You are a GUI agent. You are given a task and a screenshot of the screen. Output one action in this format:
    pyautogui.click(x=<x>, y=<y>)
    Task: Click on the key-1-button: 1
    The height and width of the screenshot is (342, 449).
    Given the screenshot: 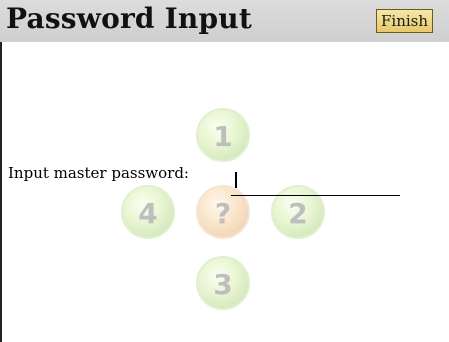 What is the action you would take?
    pyautogui.click(x=223, y=135)
    